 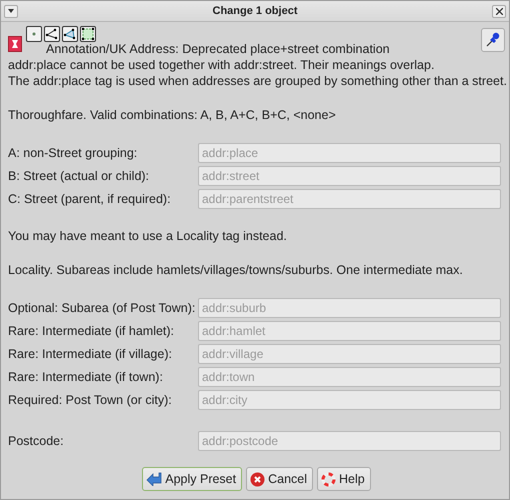 I want to click on info-text: The addr:place tag is used when addresses are grouped by something other than a street., so click(x=256, y=81).